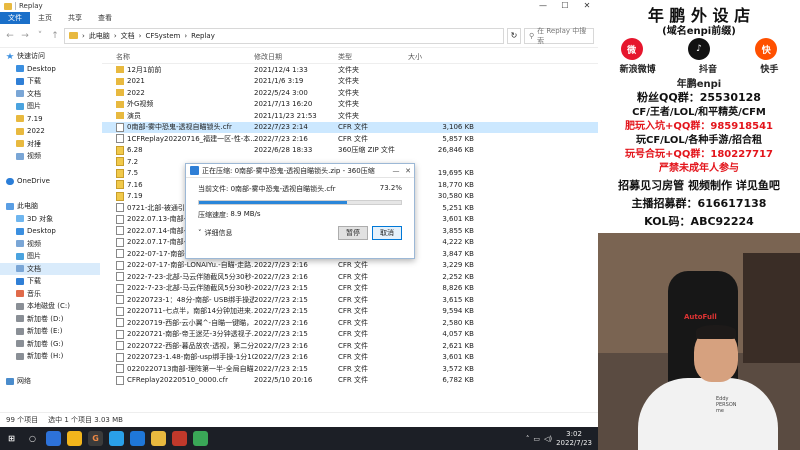 The height and width of the screenshot is (450, 800). I want to click on app-icon-g: G, so click(95, 438).